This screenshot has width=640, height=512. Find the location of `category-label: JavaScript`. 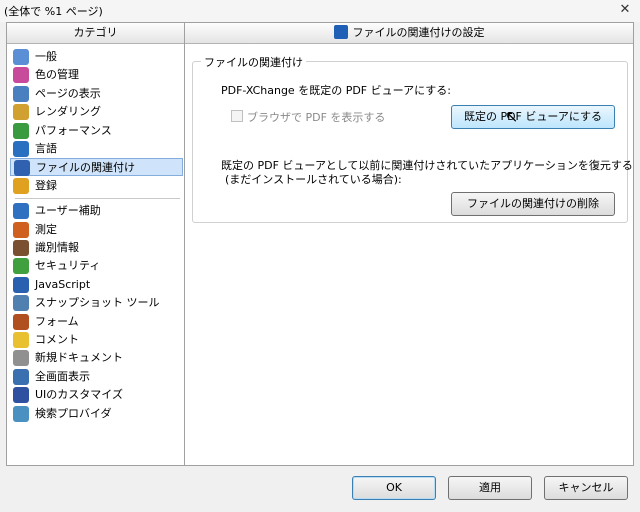

category-label: JavaScript is located at coordinates (63, 284).